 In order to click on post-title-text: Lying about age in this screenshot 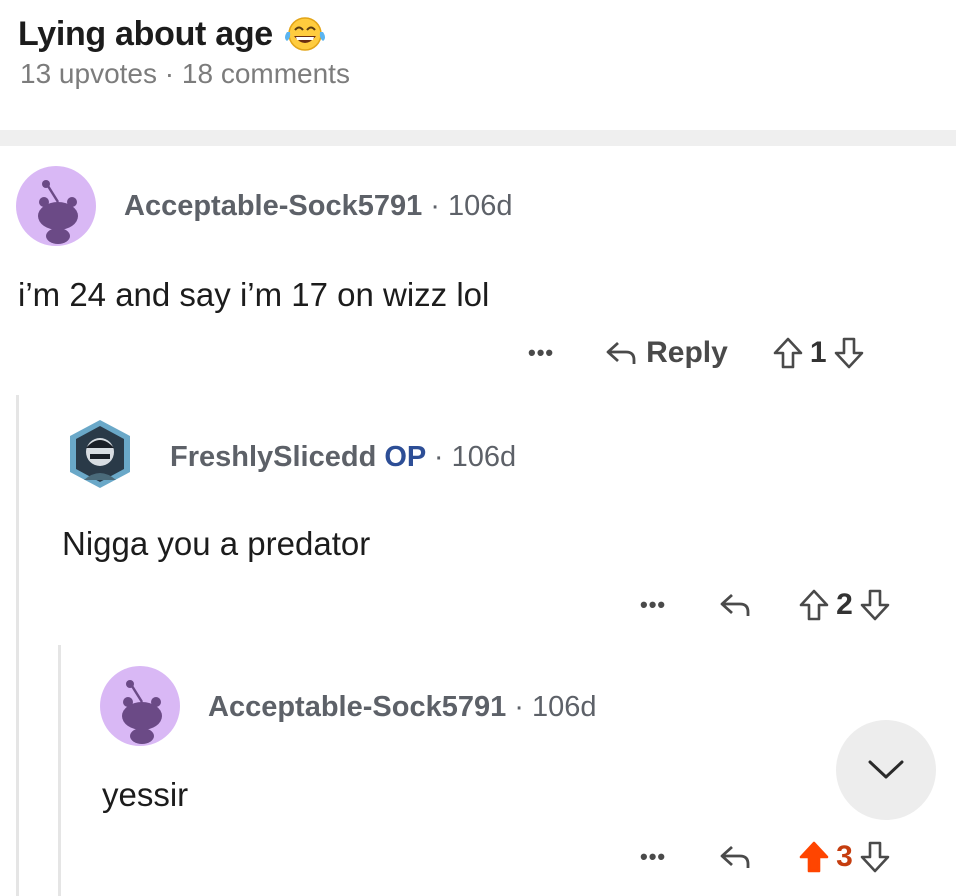, I will do `click(145, 33)`.